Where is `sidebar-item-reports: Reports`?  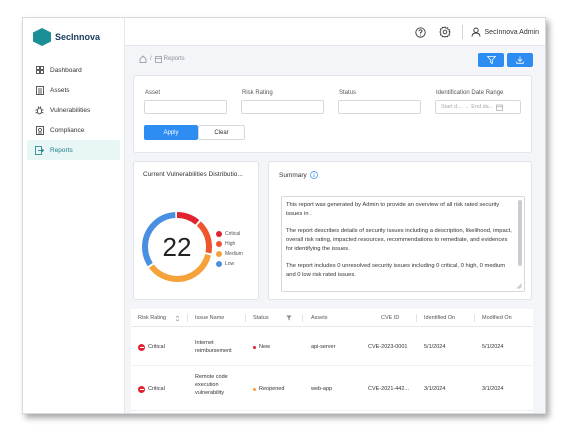
sidebar-item-reports: Reports is located at coordinates (73, 150).